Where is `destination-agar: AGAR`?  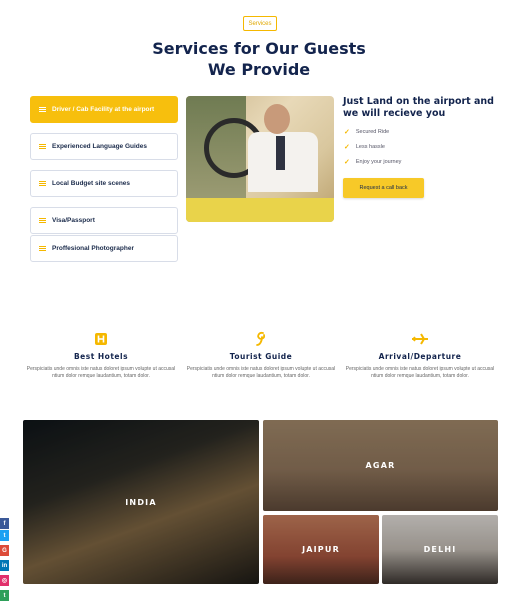 destination-agar: AGAR is located at coordinates (380, 465).